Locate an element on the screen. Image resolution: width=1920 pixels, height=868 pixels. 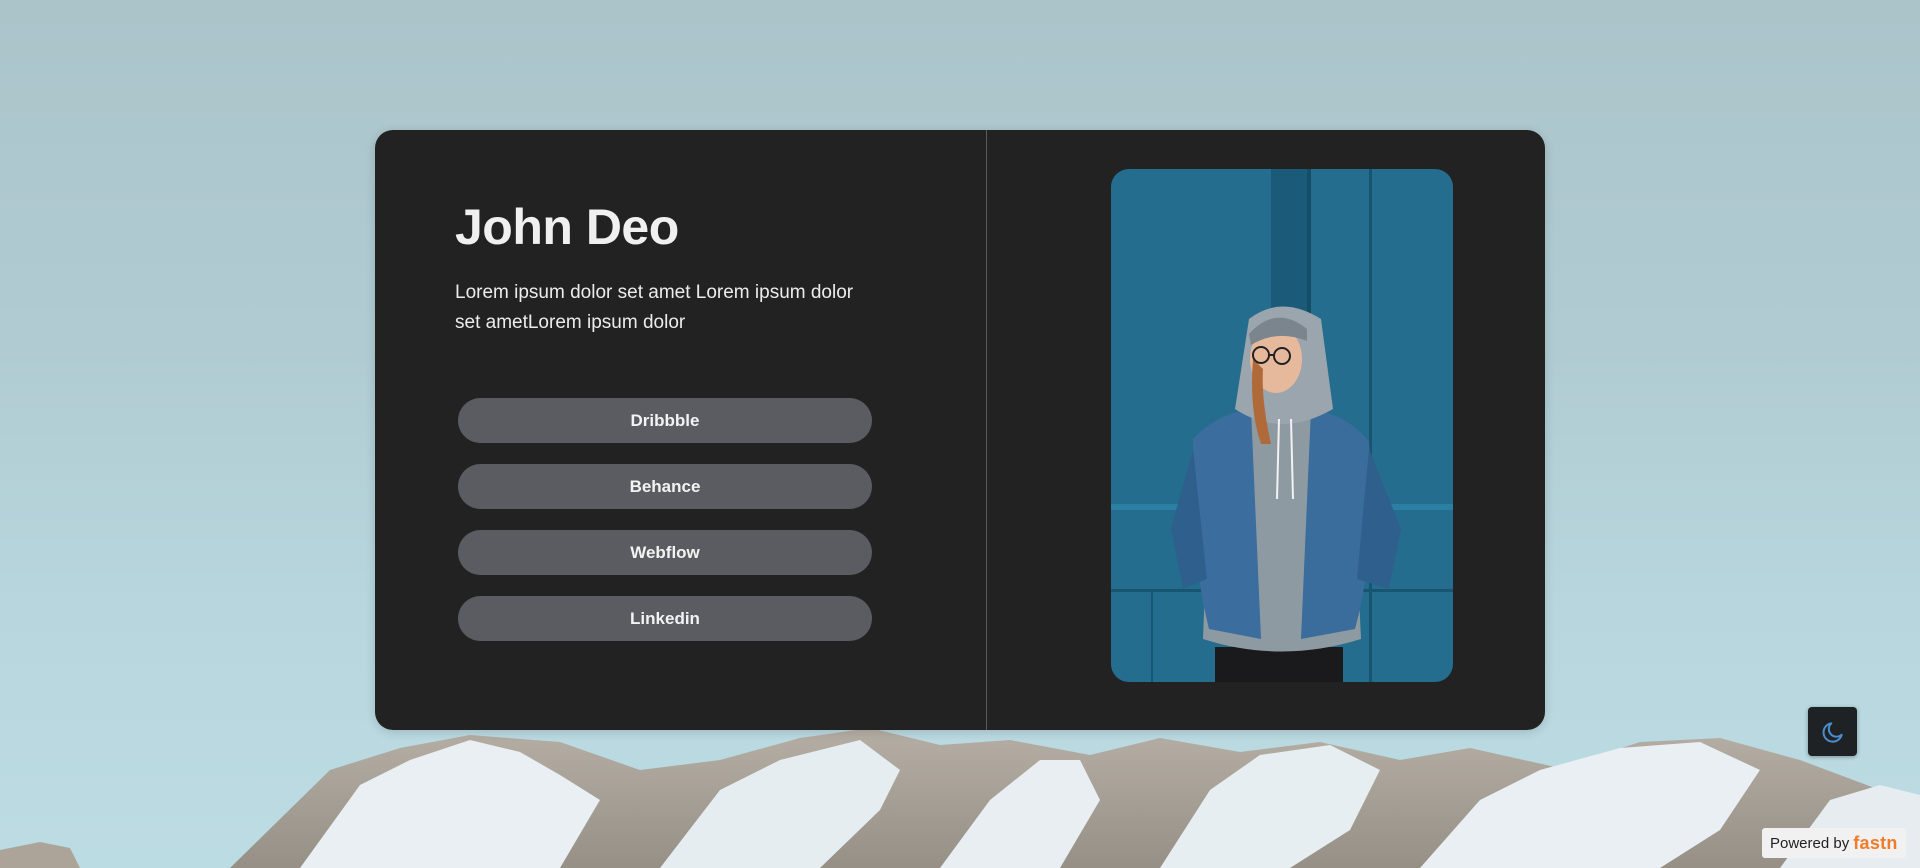
powered-by-badge: Powered by fastn is located at coordinates (1834, 843).